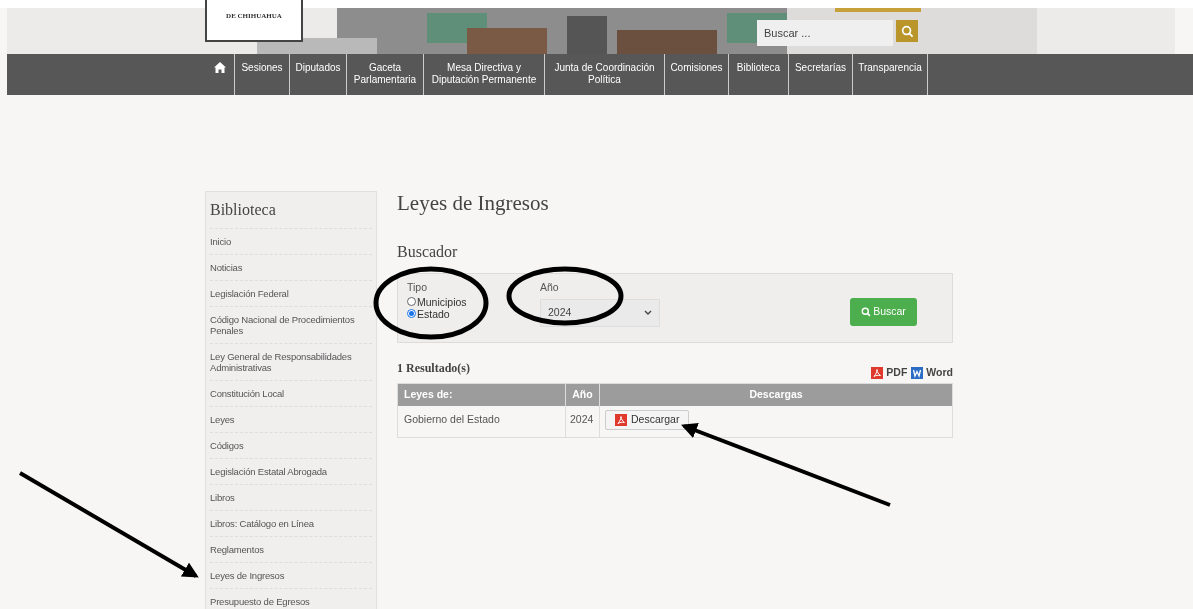 The width and height of the screenshot is (1193, 609). Describe the element at coordinates (385, 74) in the screenshot. I see `nav-link: Gaceta Parlamentaria` at that location.